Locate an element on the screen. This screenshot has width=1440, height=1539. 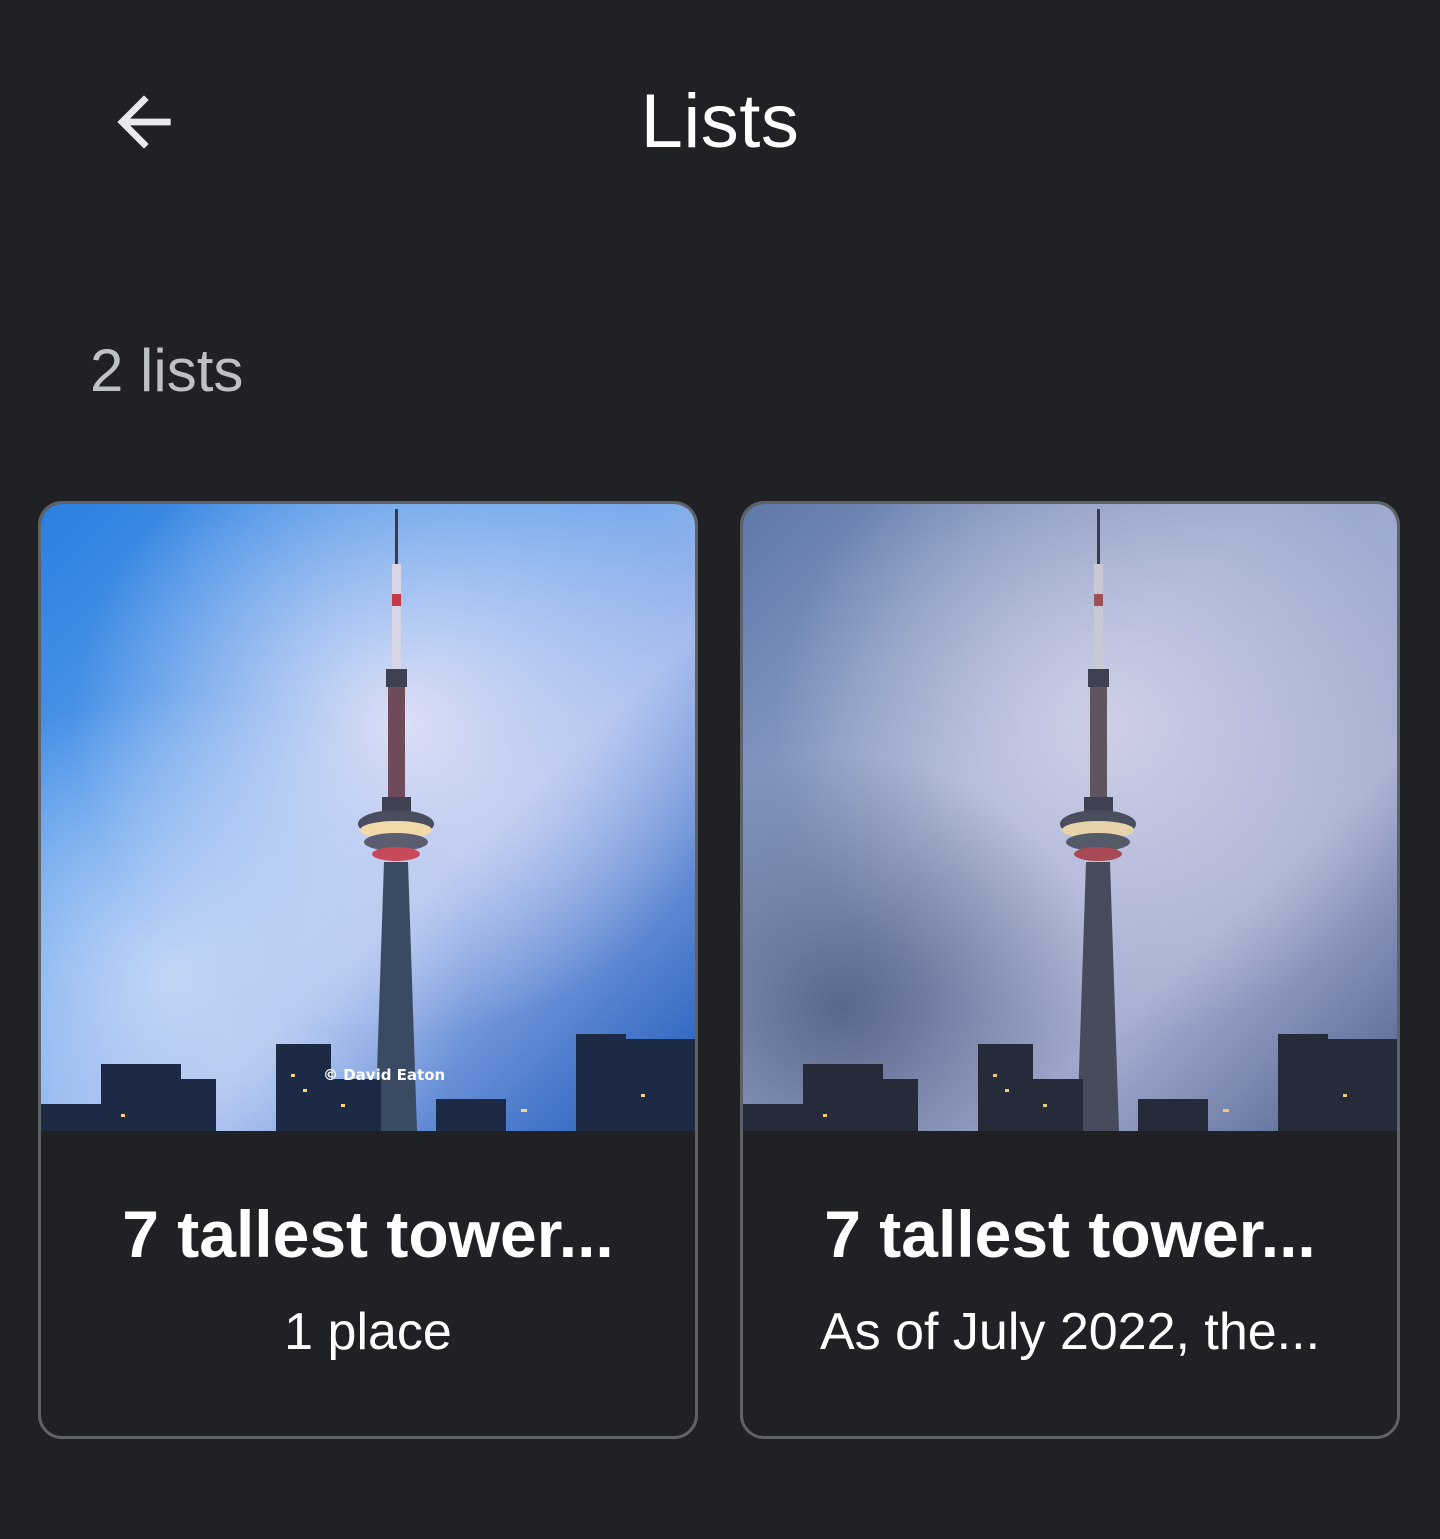
page-title: Lists is located at coordinates (720, 121).